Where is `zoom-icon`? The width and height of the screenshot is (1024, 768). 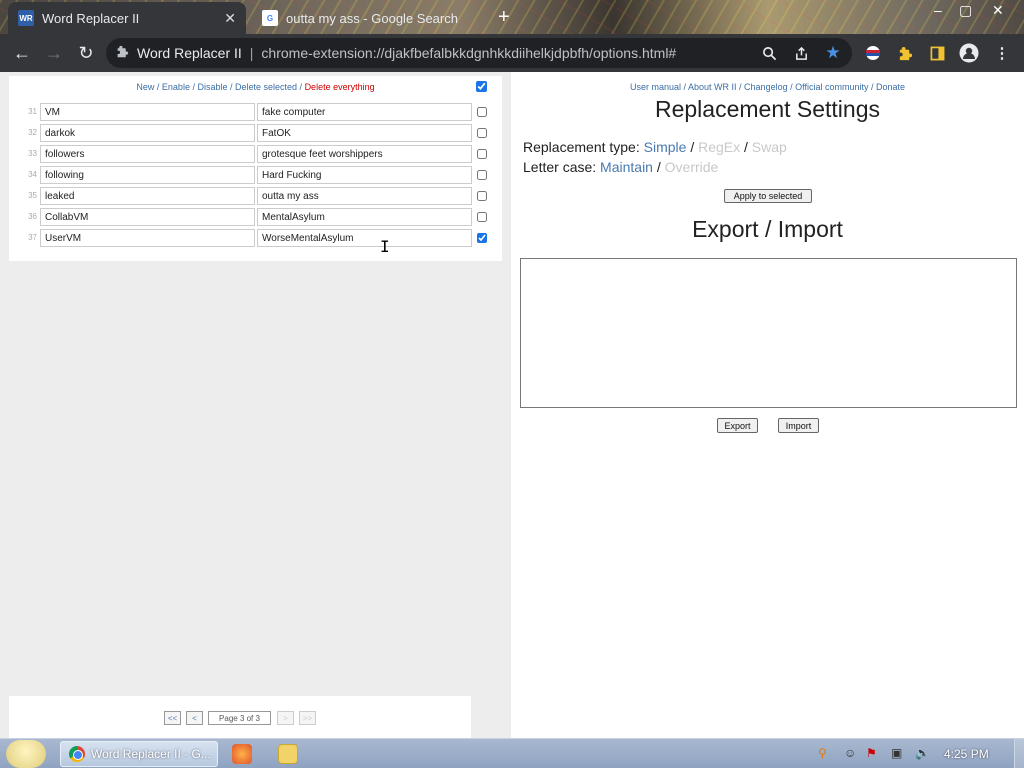
zoom-icon is located at coordinates (769, 53).